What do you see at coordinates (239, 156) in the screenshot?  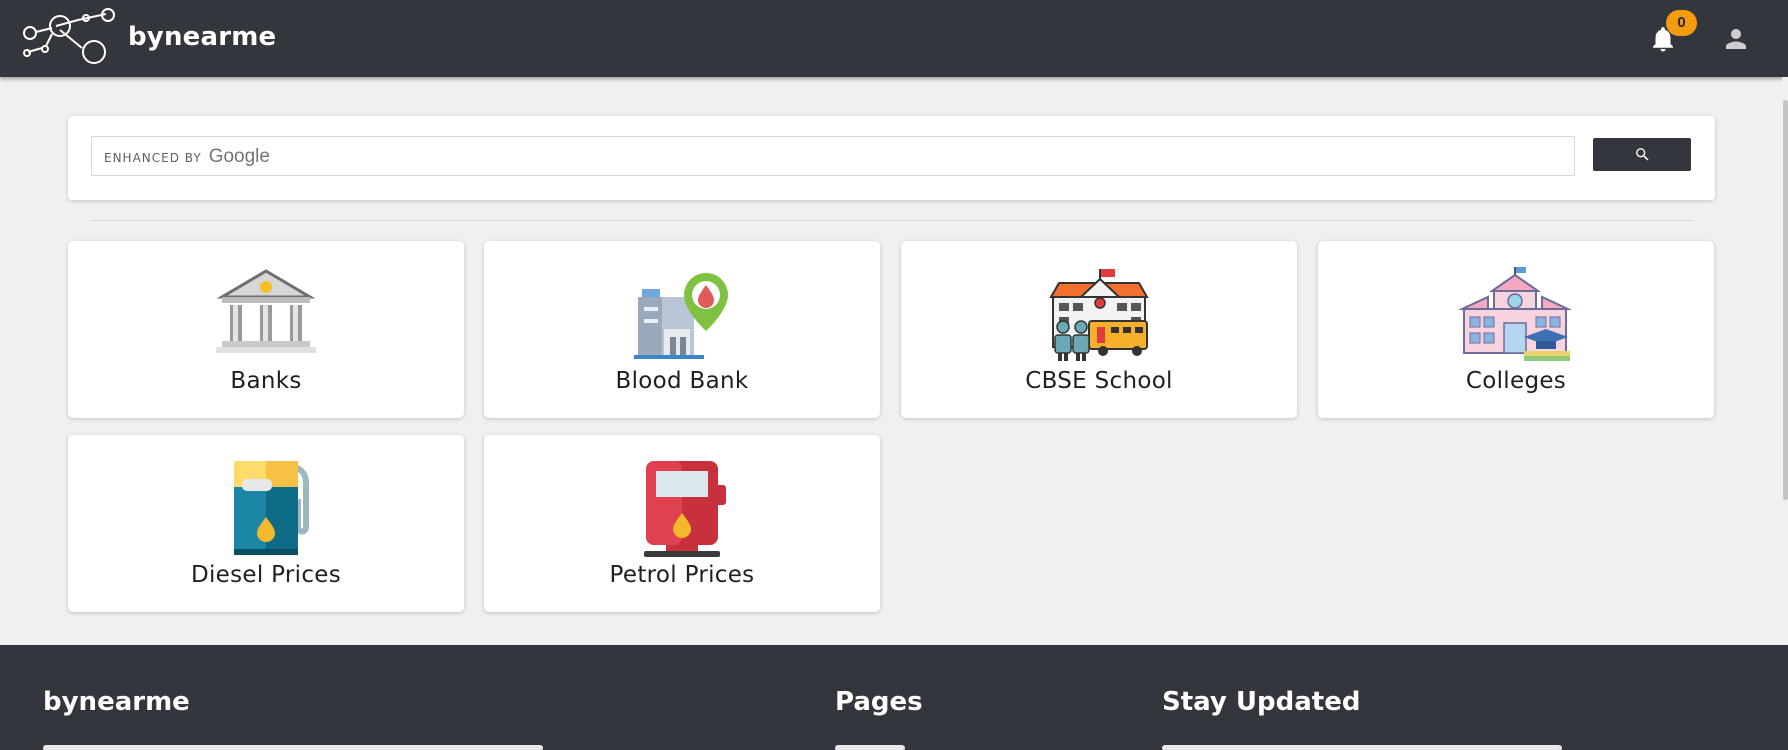 I see `google-wordmark: Google` at bounding box center [239, 156].